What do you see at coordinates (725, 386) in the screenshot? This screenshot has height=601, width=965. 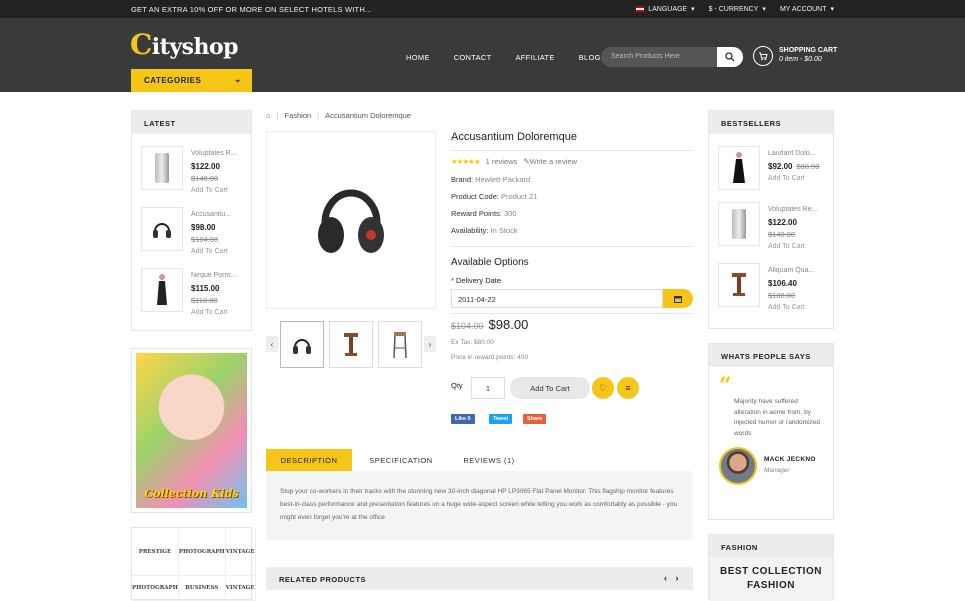 I see `quote-icon: “` at bounding box center [725, 386].